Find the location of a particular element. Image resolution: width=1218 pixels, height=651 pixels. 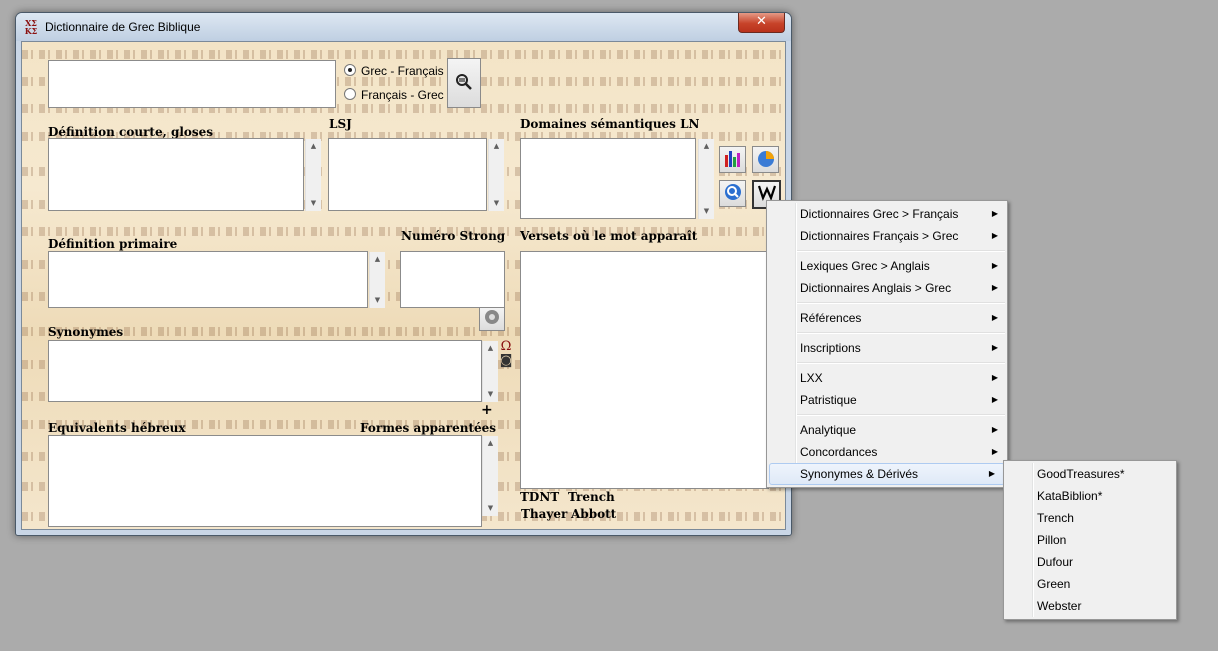

submenu-item-green: Green is located at coordinates (1090, 584).